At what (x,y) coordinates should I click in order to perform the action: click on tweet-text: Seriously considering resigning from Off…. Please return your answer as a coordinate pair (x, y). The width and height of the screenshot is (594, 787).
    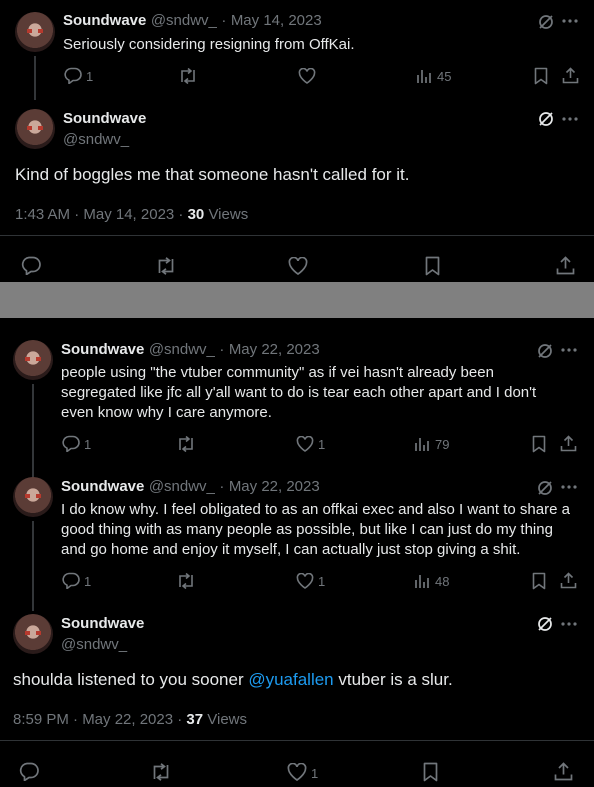
    Looking at the image, I should click on (209, 44).